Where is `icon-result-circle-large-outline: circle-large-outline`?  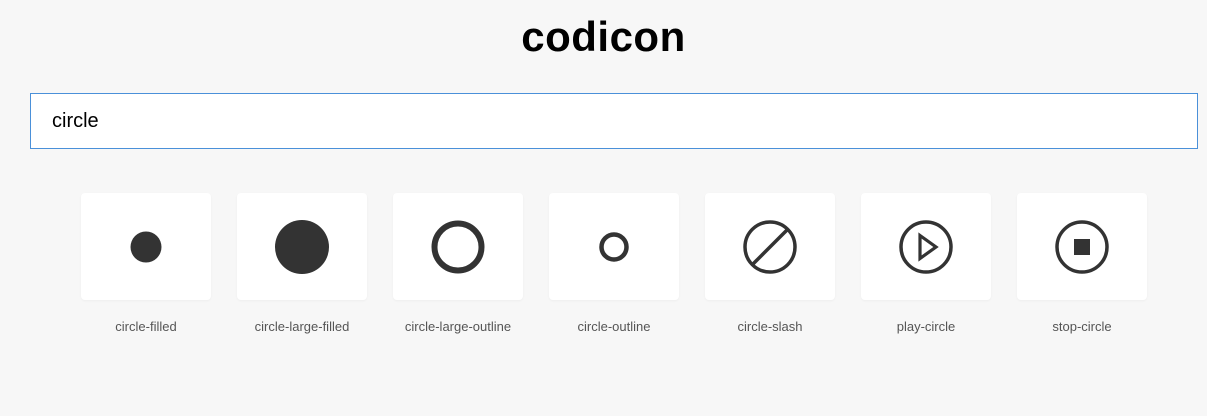
icon-result-circle-large-outline: circle-large-outline is located at coordinates (458, 263).